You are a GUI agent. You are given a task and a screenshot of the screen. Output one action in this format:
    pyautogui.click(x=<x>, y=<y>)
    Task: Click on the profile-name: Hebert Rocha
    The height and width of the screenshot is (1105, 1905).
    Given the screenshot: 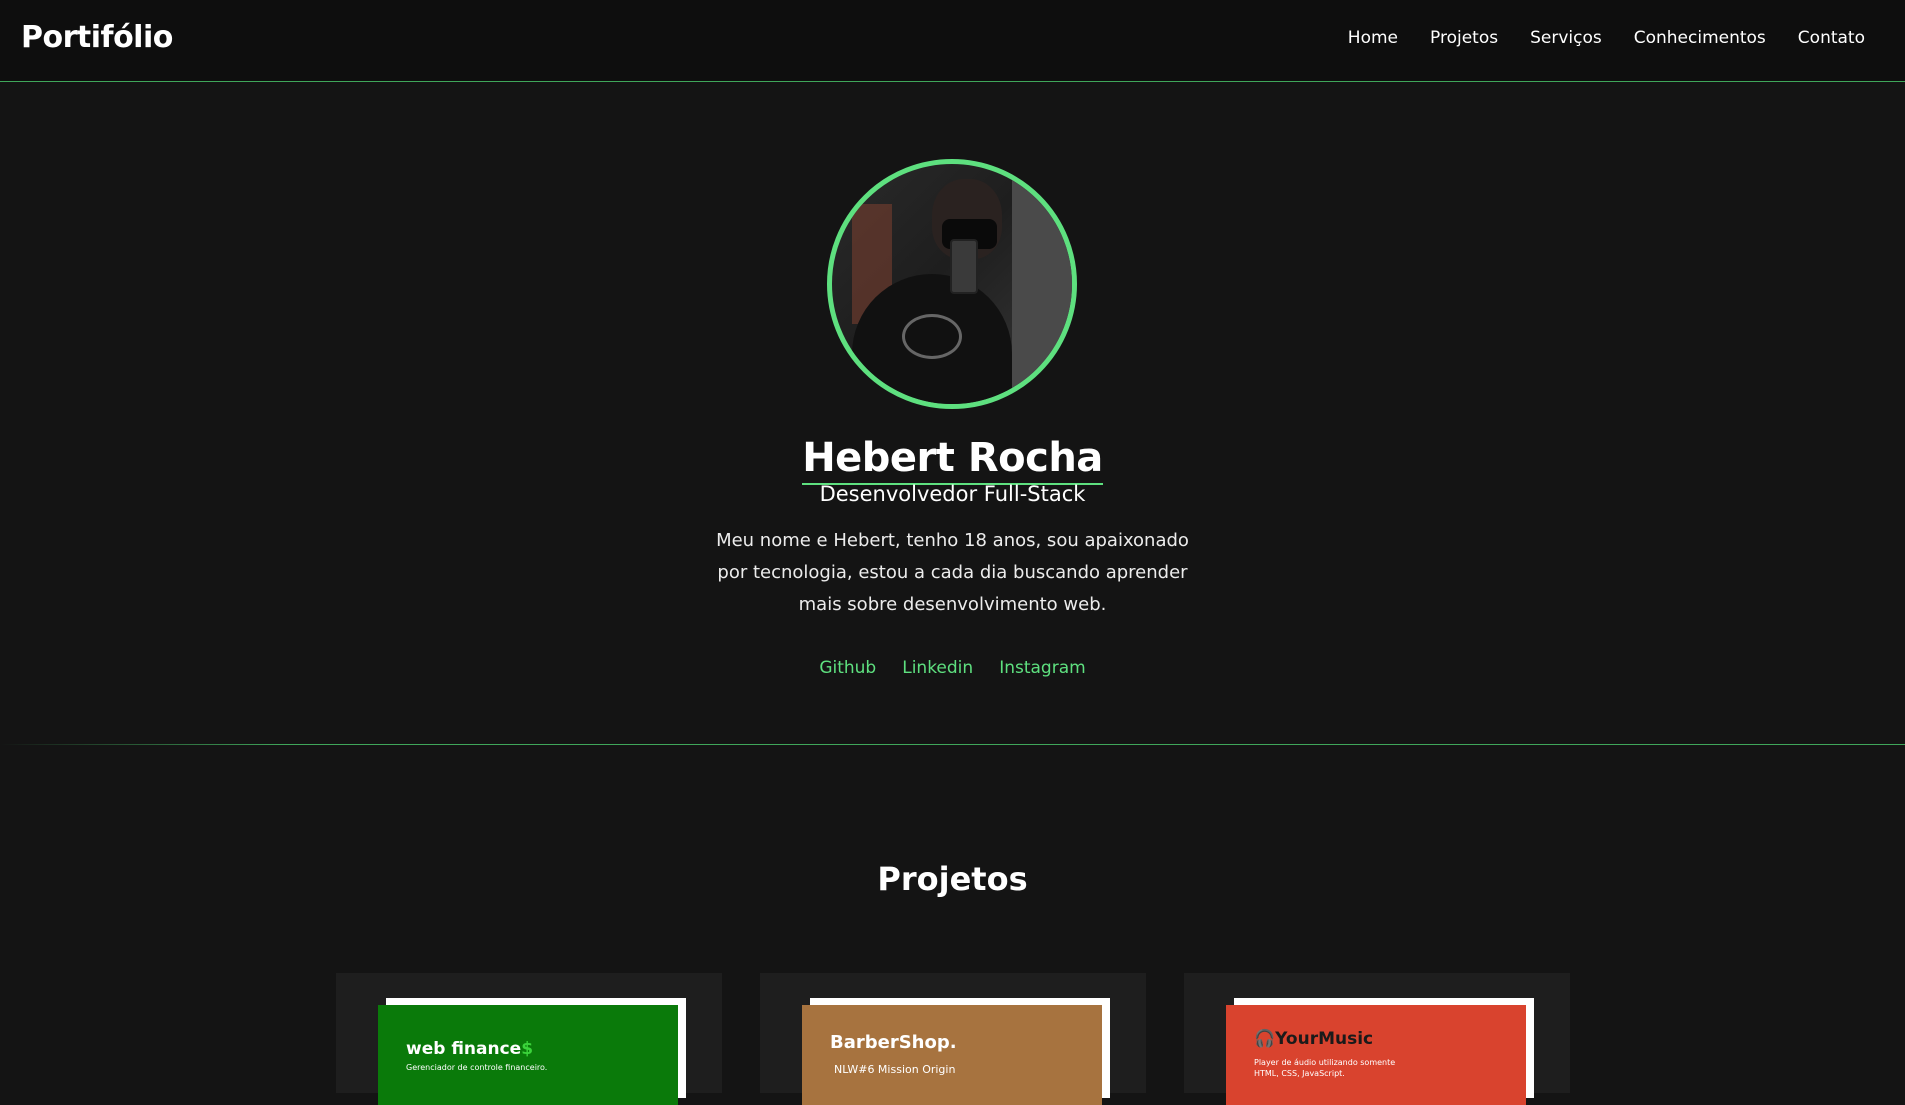 What is the action you would take?
    pyautogui.click(x=952, y=460)
    